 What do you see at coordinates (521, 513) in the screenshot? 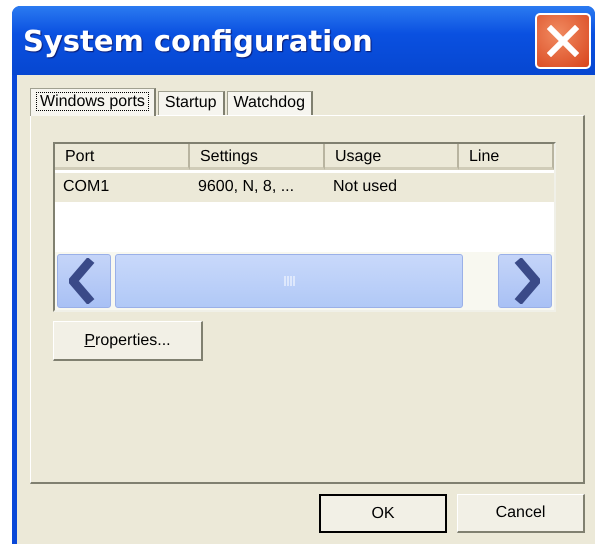
I see `dialog-button: Cancel` at bounding box center [521, 513].